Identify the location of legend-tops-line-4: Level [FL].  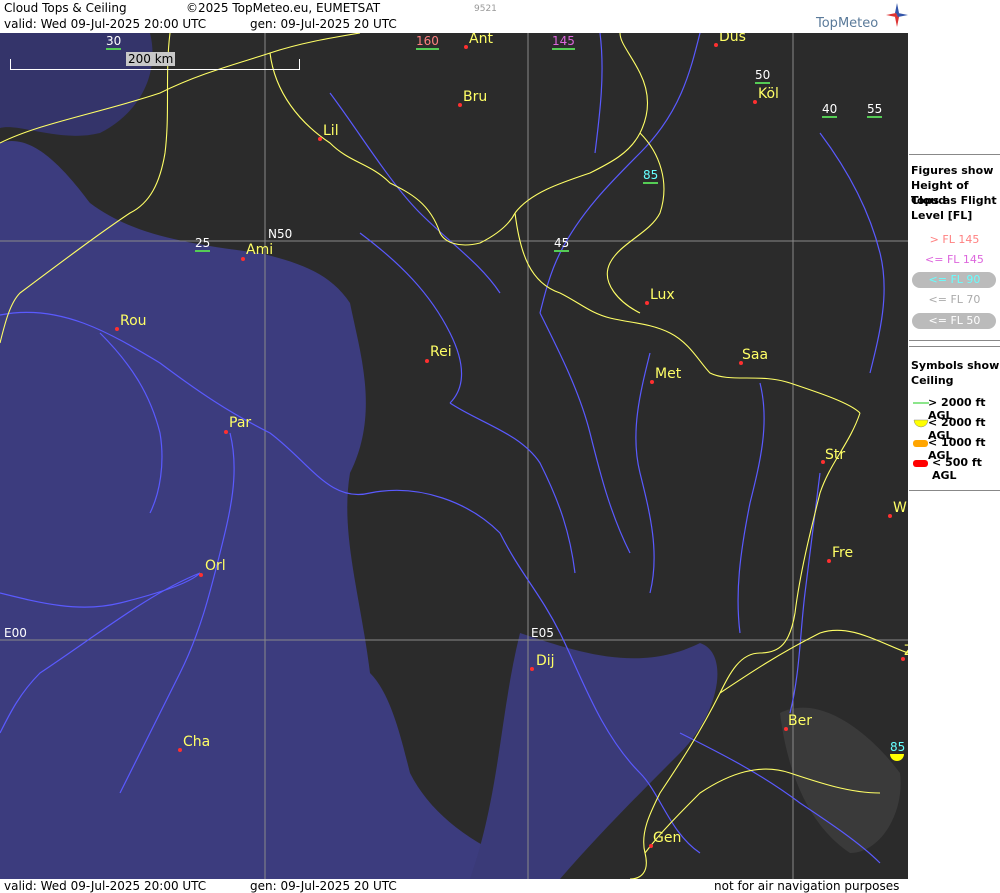
(942, 215).